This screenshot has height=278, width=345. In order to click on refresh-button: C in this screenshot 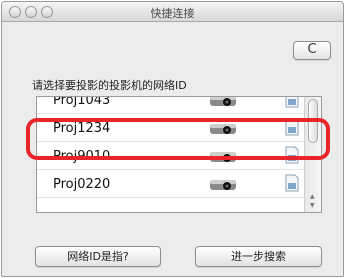, I will do `click(312, 50)`.